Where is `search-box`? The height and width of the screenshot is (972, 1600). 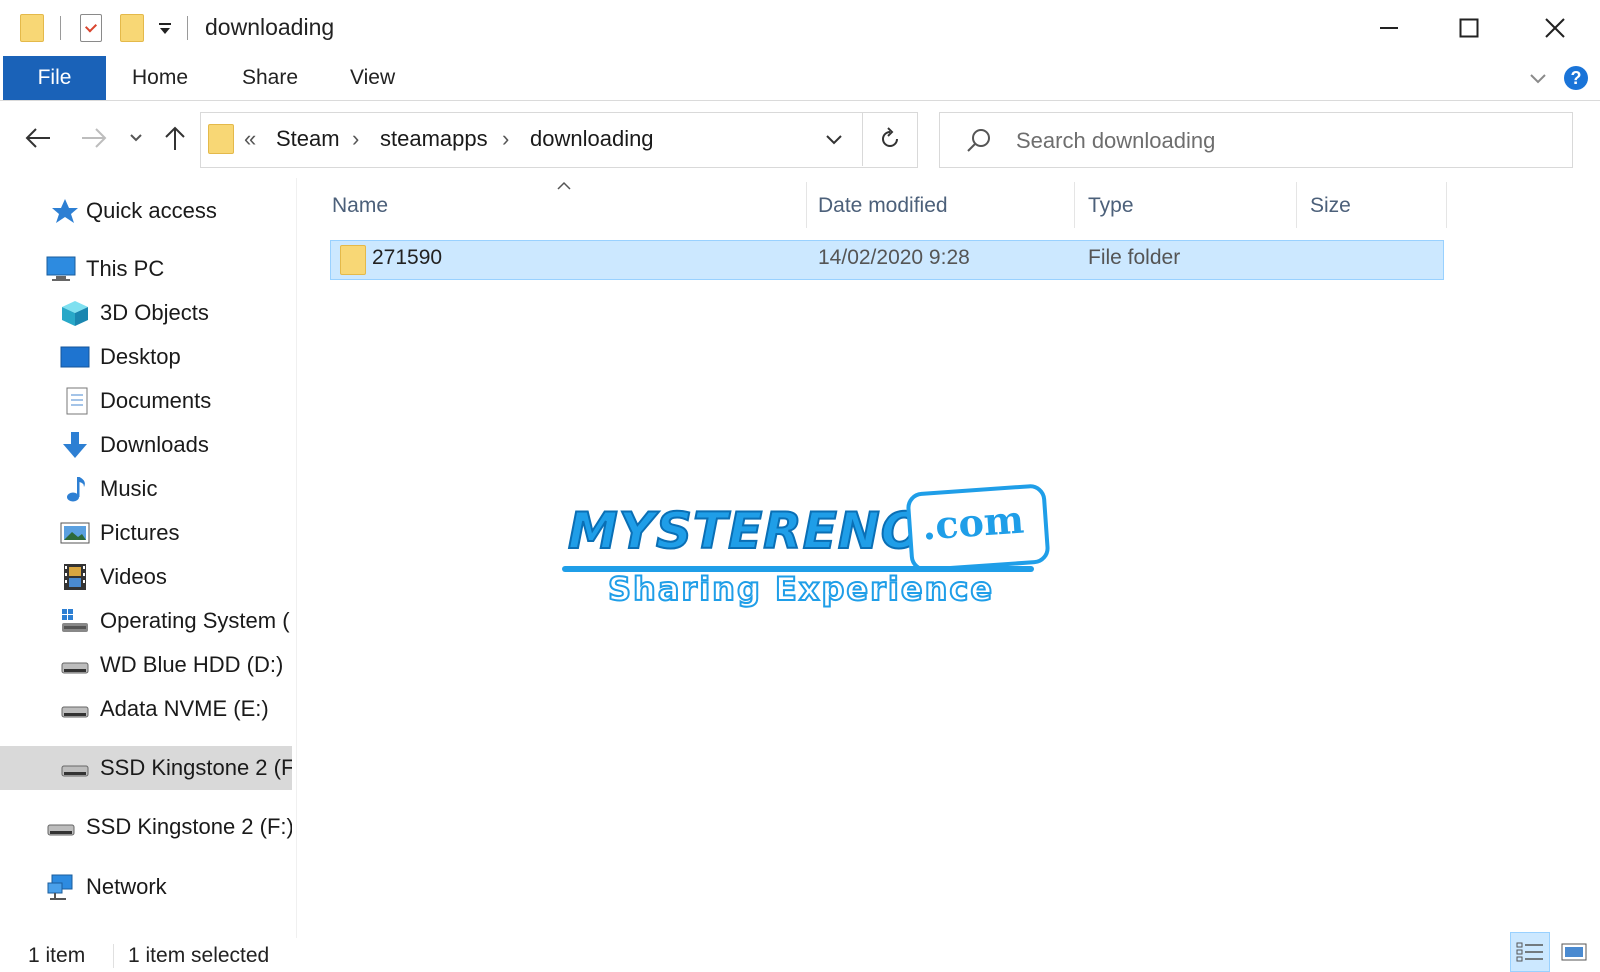 search-box is located at coordinates (1256, 140).